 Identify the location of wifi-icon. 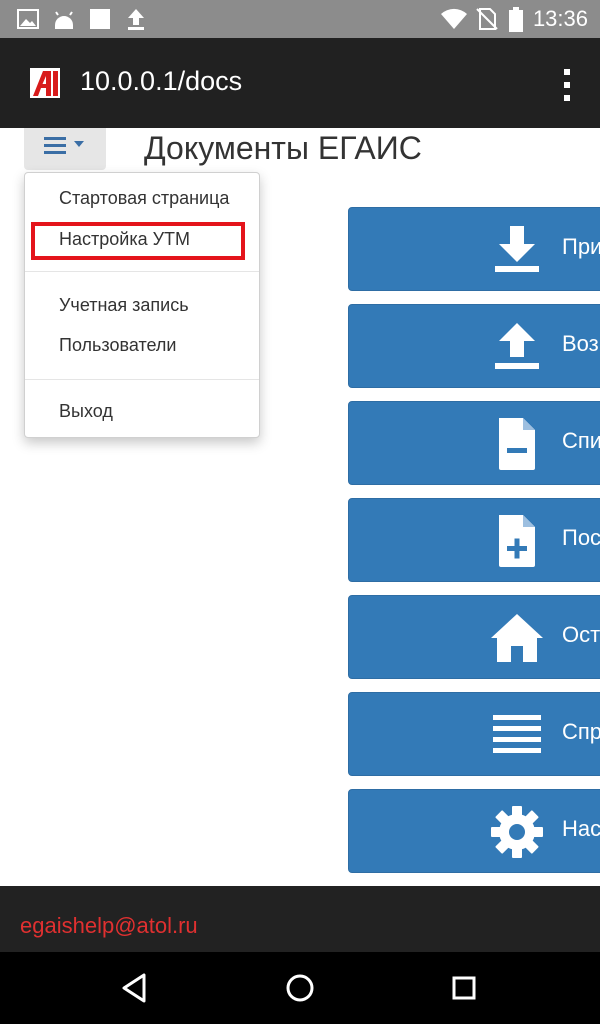
(454, 18).